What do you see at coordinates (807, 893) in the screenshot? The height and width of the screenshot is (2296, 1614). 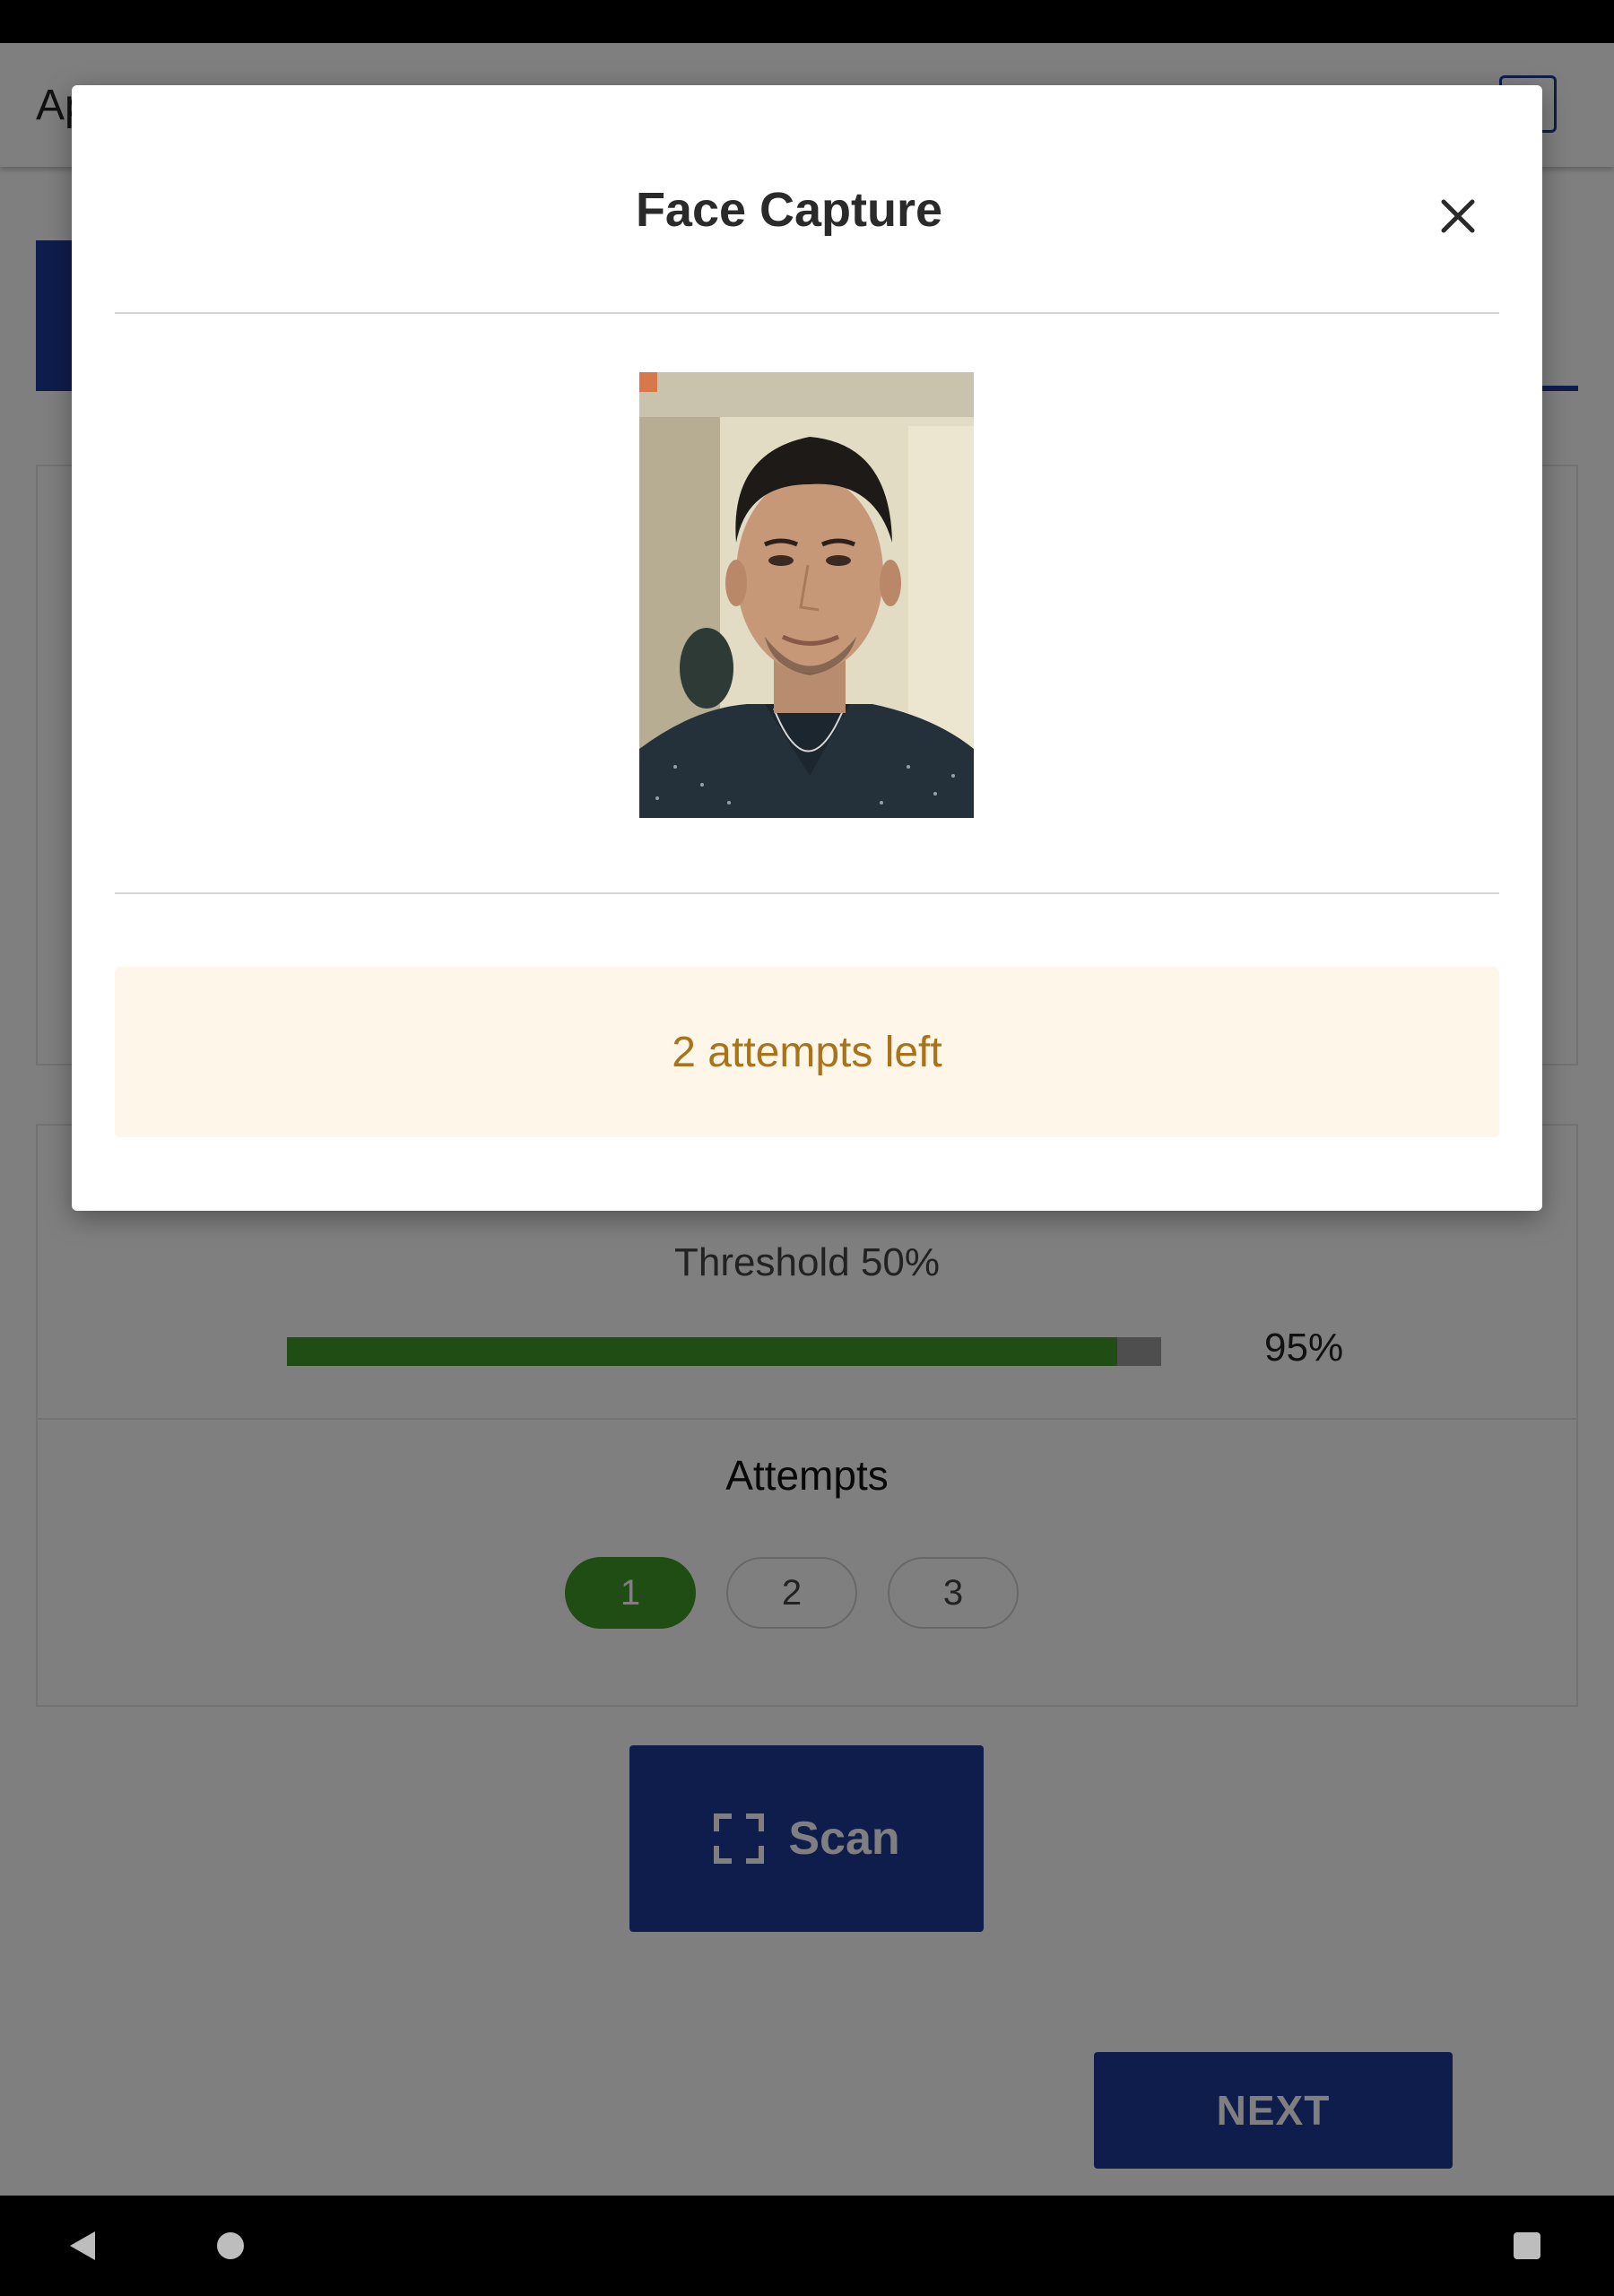 I see `dialog-divider-bottom` at bounding box center [807, 893].